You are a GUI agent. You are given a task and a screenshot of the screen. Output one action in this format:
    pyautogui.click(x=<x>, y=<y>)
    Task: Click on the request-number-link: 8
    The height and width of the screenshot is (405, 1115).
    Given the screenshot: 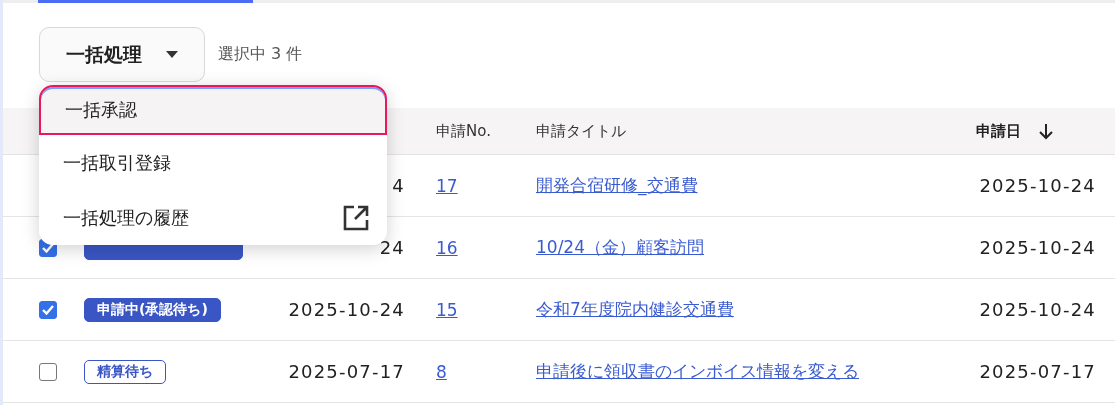 What is the action you would take?
    pyautogui.click(x=441, y=371)
    